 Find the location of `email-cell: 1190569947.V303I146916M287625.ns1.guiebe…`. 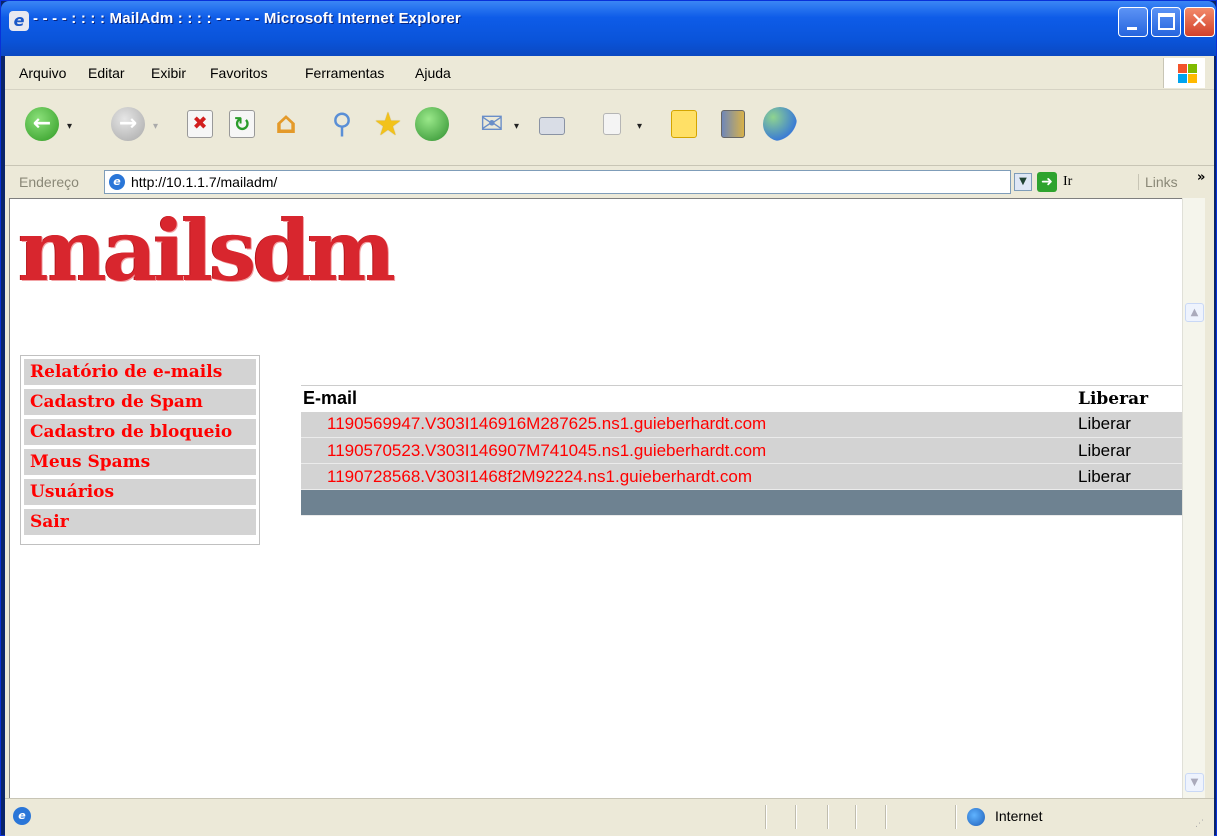

email-cell: 1190569947.V303I146916M287625.ns1.guiebe… is located at coordinates (685, 424).